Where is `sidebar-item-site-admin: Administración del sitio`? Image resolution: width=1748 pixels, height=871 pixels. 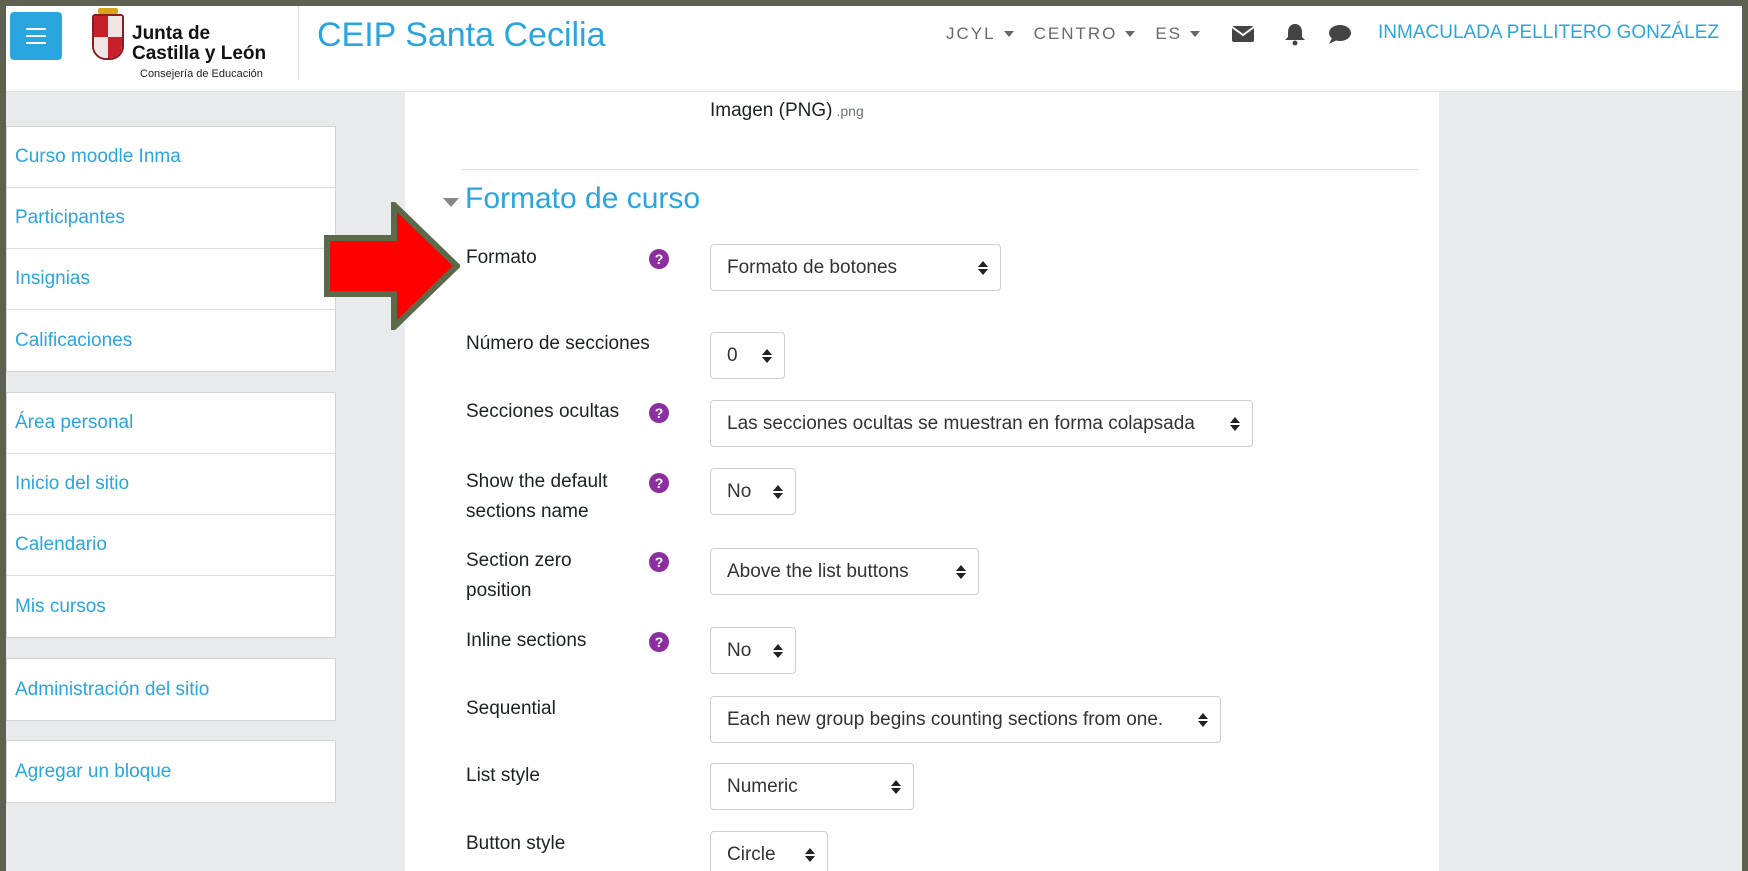
sidebar-item-site-admin: Administración del sitio is located at coordinates (171, 689).